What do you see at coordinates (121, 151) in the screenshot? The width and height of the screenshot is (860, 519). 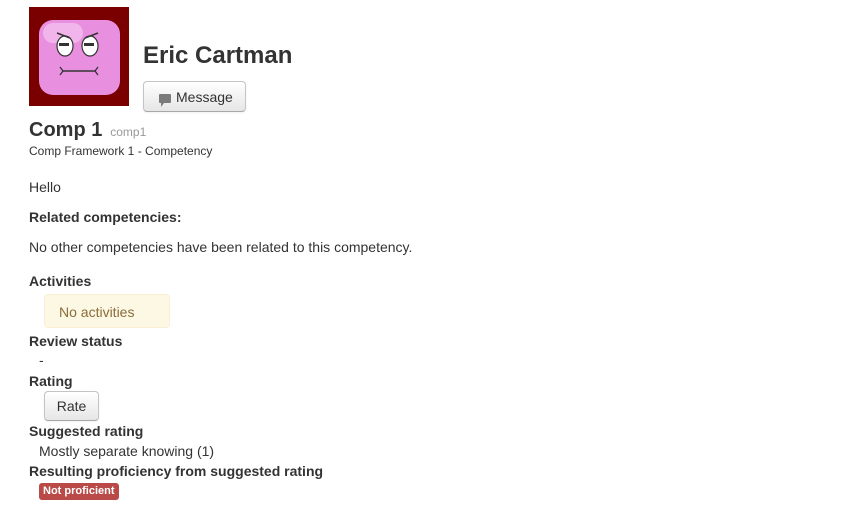 I see `competency-framework-path: Comp Framework 1 - Competency` at bounding box center [121, 151].